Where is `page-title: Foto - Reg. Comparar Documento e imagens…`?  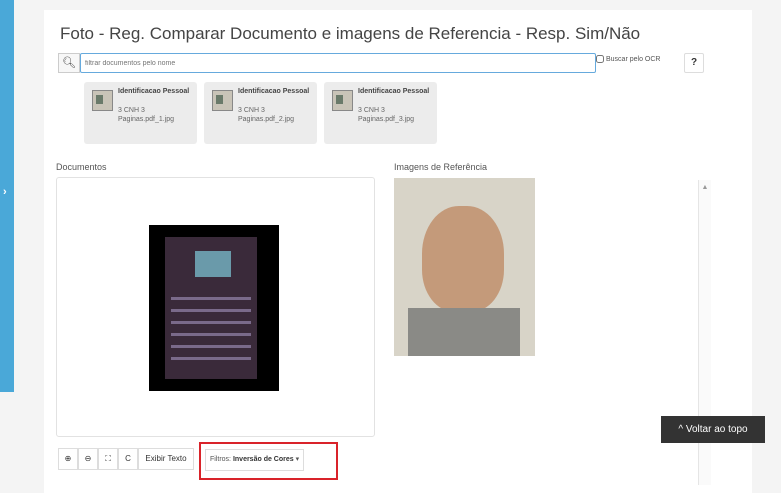
page-title: Foto - Reg. Comparar Documento e imagens… is located at coordinates (350, 33).